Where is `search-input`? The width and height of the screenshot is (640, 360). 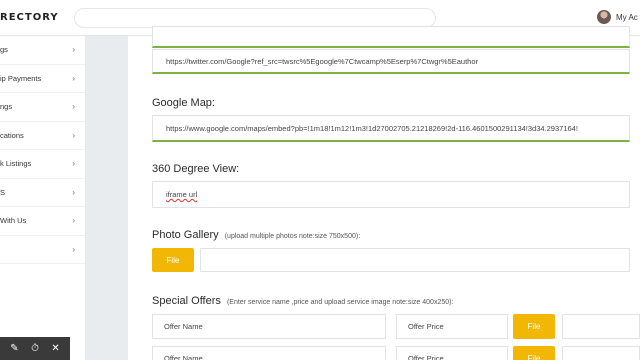
search-input is located at coordinates (255, 18).